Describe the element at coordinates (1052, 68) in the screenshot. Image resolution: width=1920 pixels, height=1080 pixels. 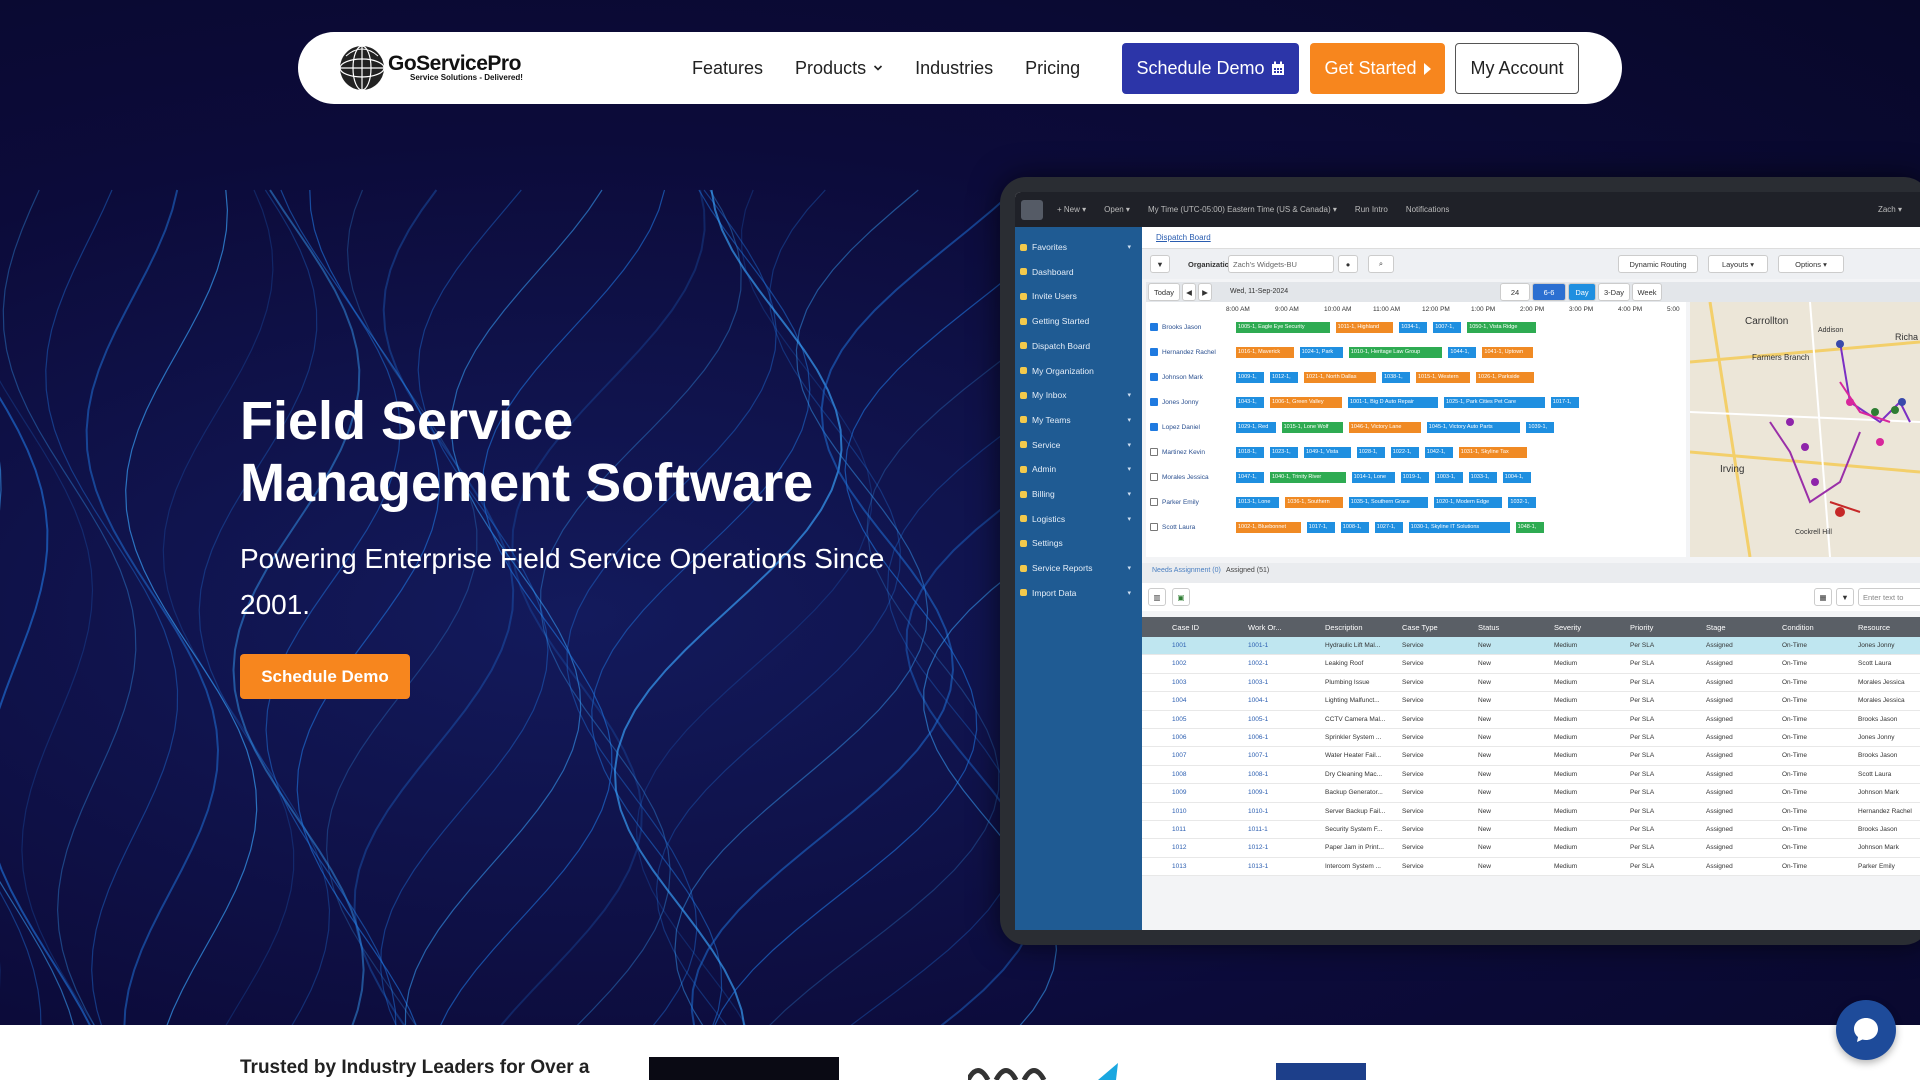
I see `nav-pricing: Pricing` at that location.